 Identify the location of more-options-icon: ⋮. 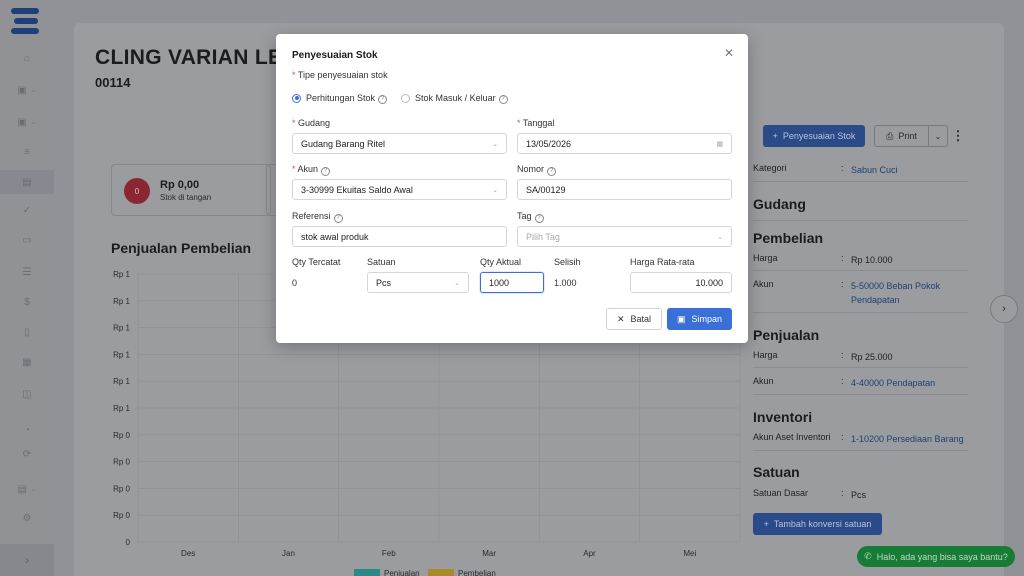
(958, 136).